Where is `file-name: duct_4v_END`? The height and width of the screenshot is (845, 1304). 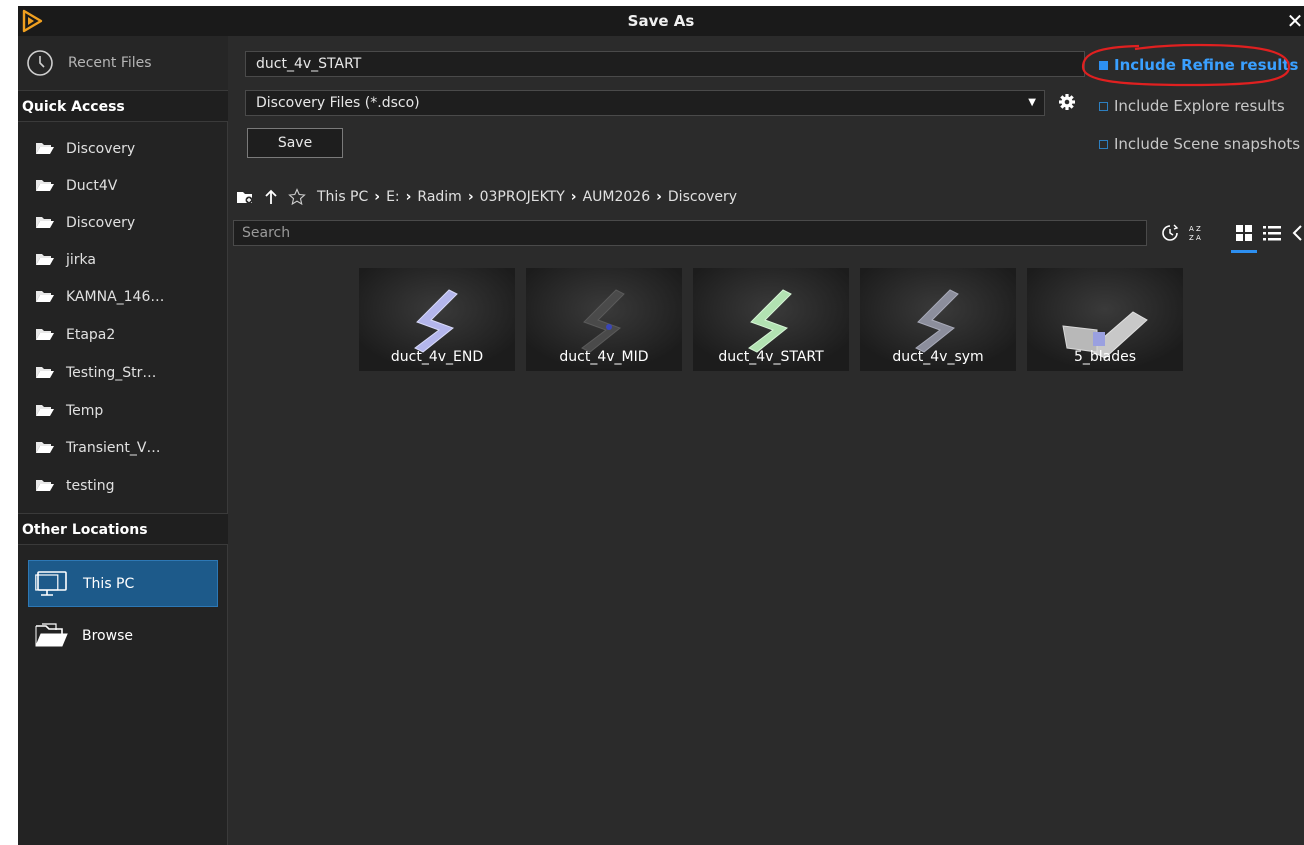 file-name: duct_4v_END is located at coordinates (437, 357).